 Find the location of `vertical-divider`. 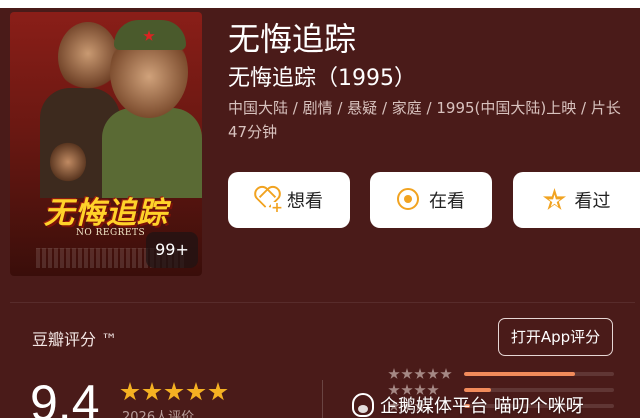

vertical-divider is located at coordinates (322, 399).